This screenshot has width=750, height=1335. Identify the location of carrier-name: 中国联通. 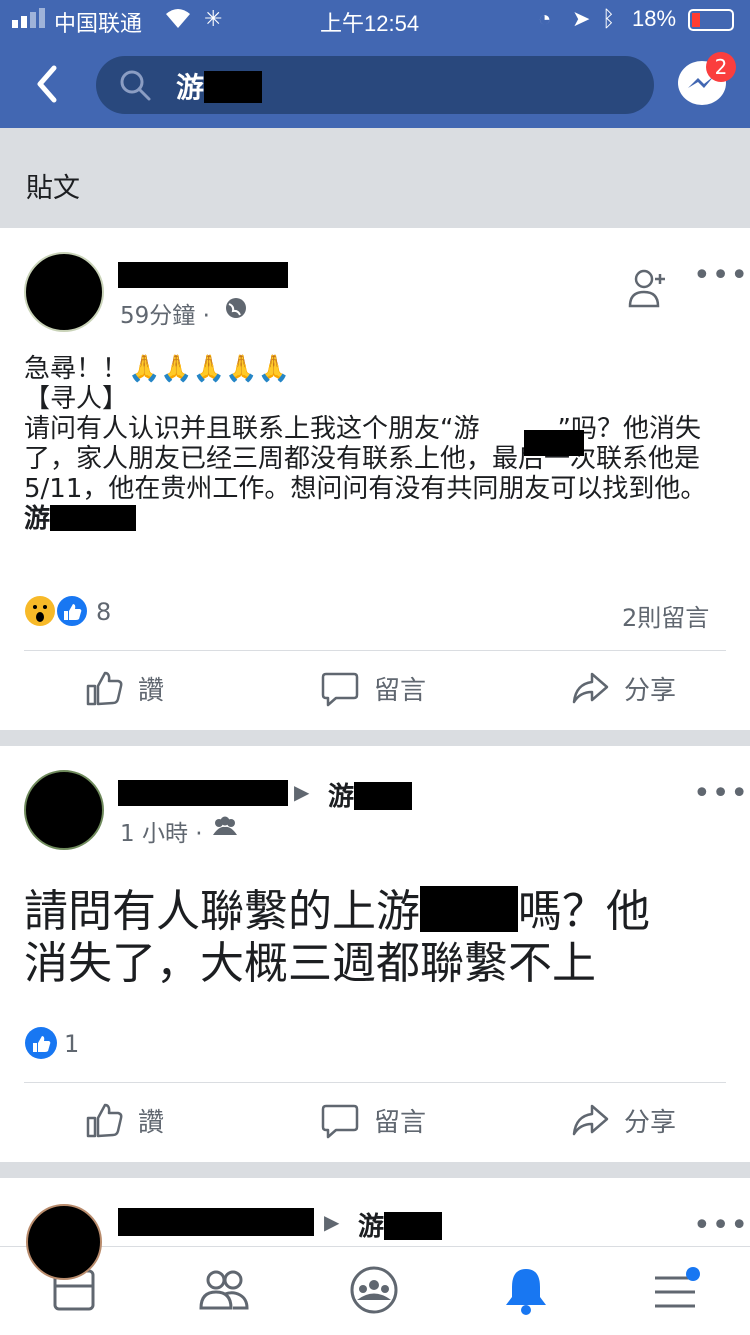
(98, 23).